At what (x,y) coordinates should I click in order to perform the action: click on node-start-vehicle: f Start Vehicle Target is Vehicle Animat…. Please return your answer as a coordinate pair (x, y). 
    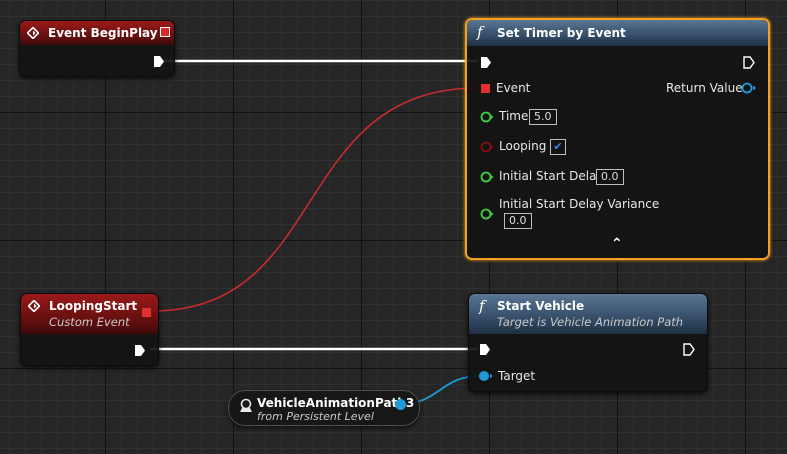
    Looking at the image, I should click on (588, 342).